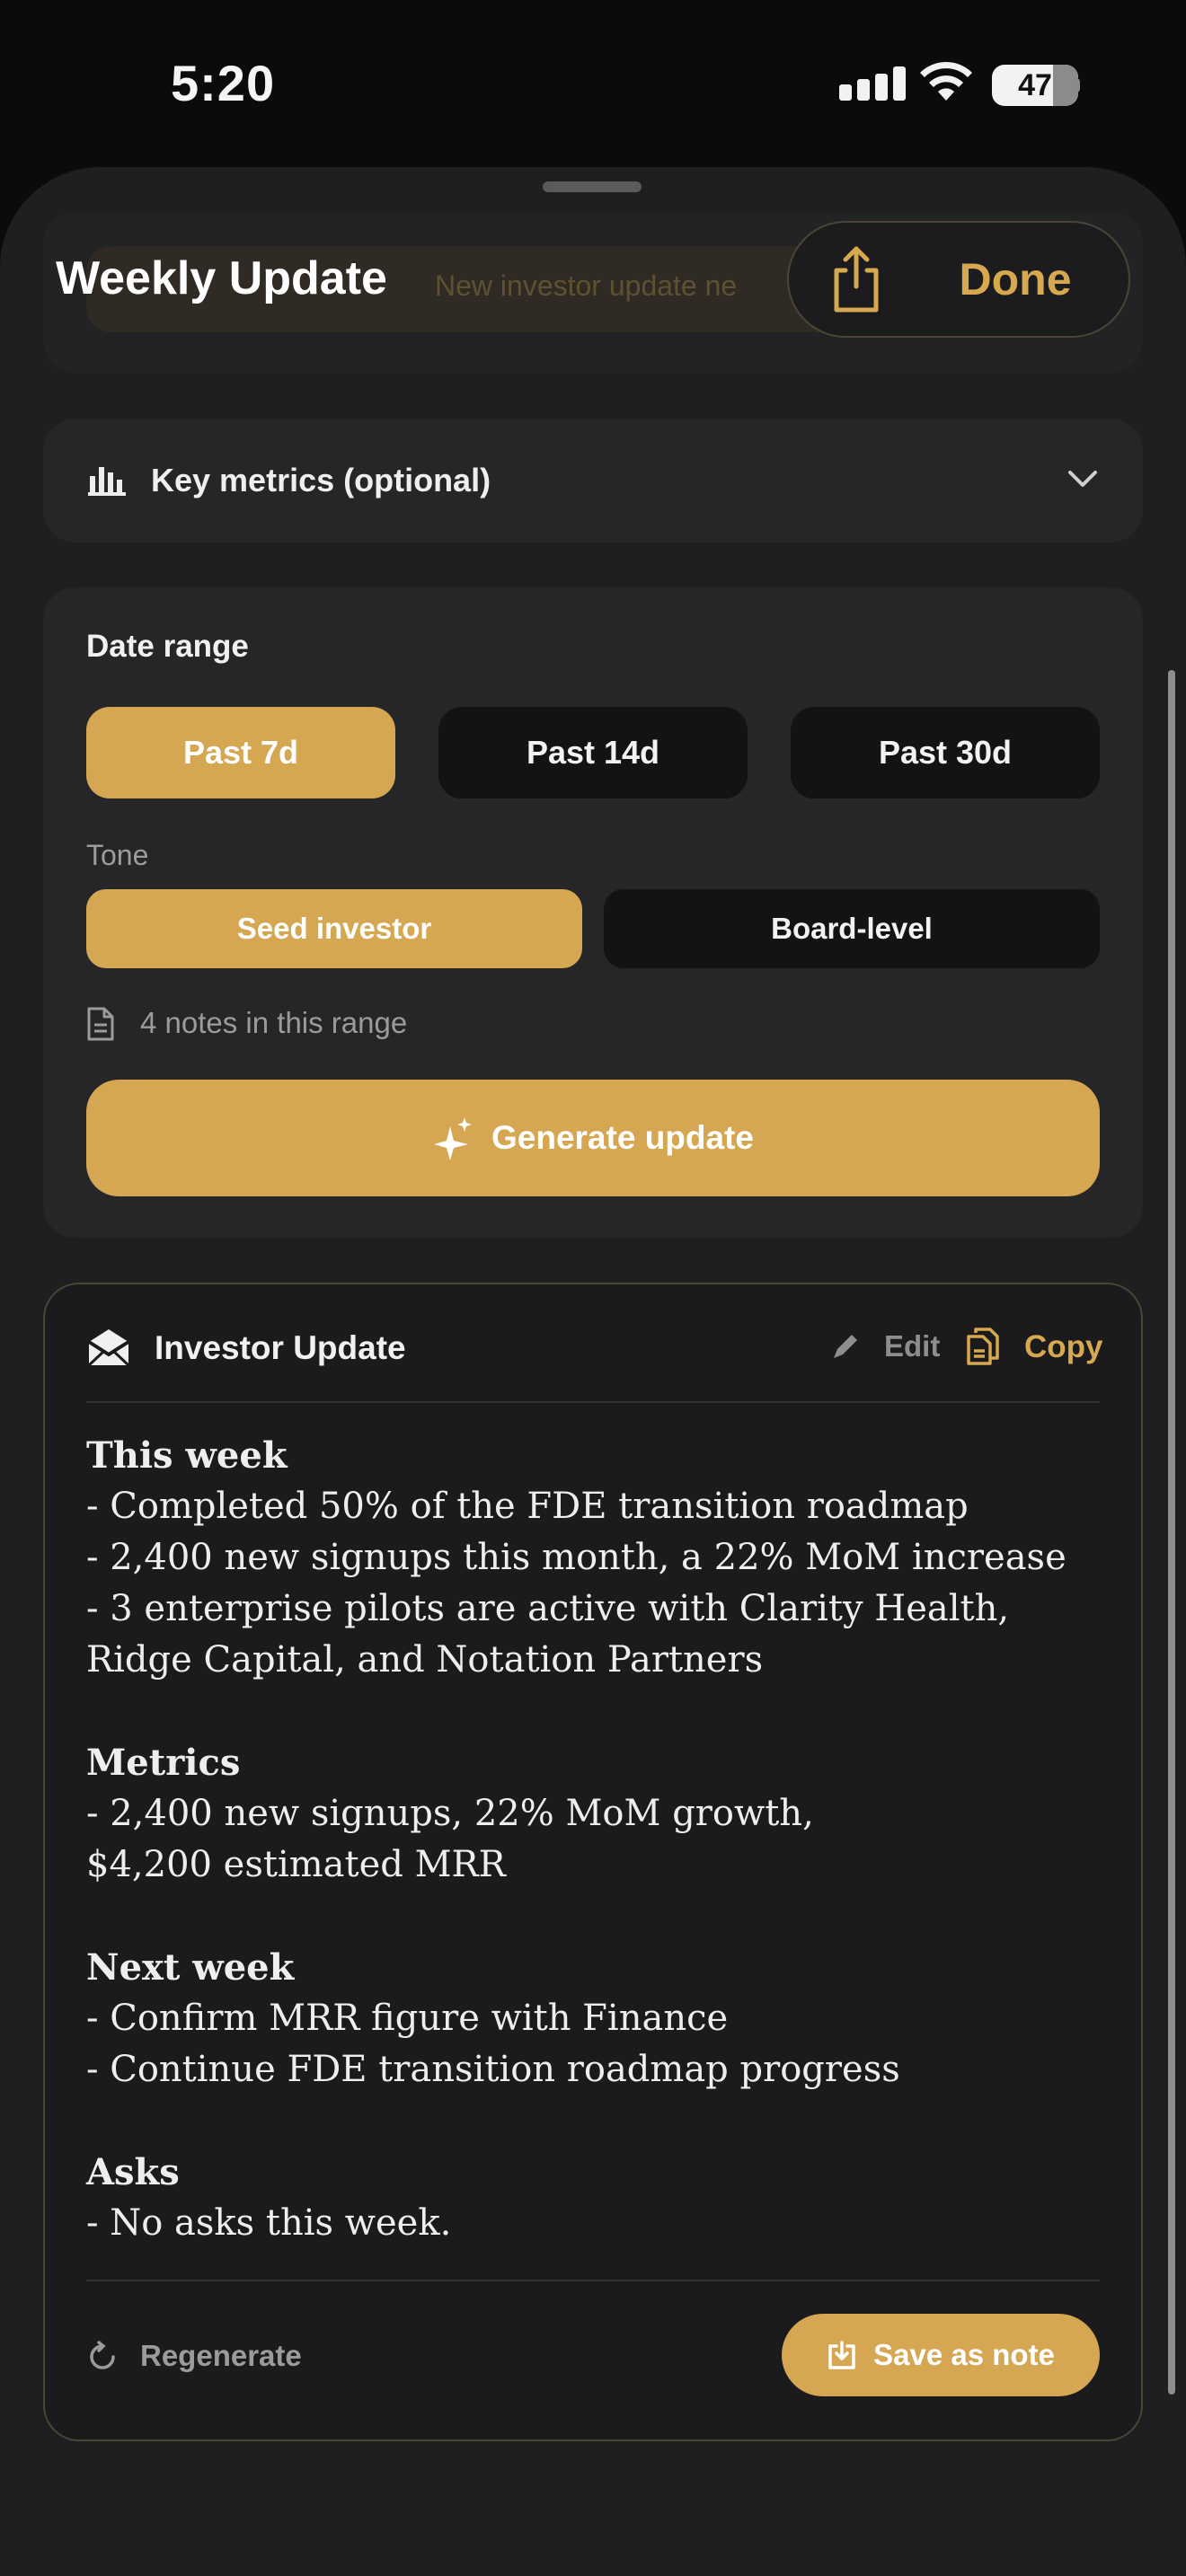 The height and width of the screenshot is (2576, 1186). I want to click on background-banner-text: New investor update ne, so click(586, 285).